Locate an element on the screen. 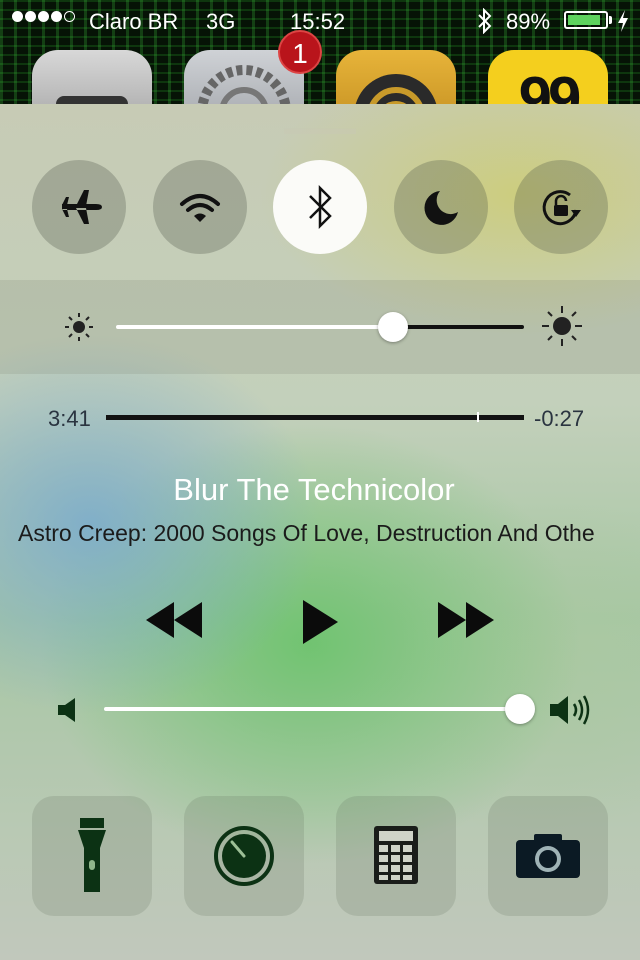  sun-small-icon is located at coordinates (79, 327).